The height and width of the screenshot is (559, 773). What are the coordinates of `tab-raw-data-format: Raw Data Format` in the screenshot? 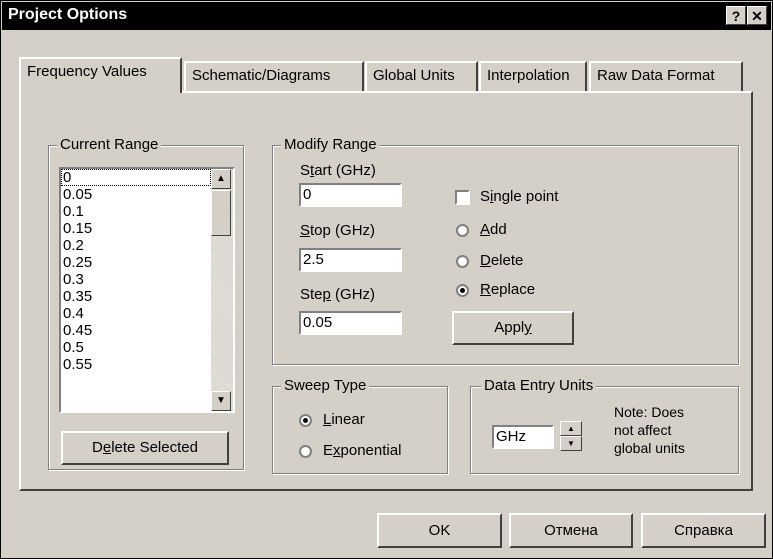 It's located at (666, 76).